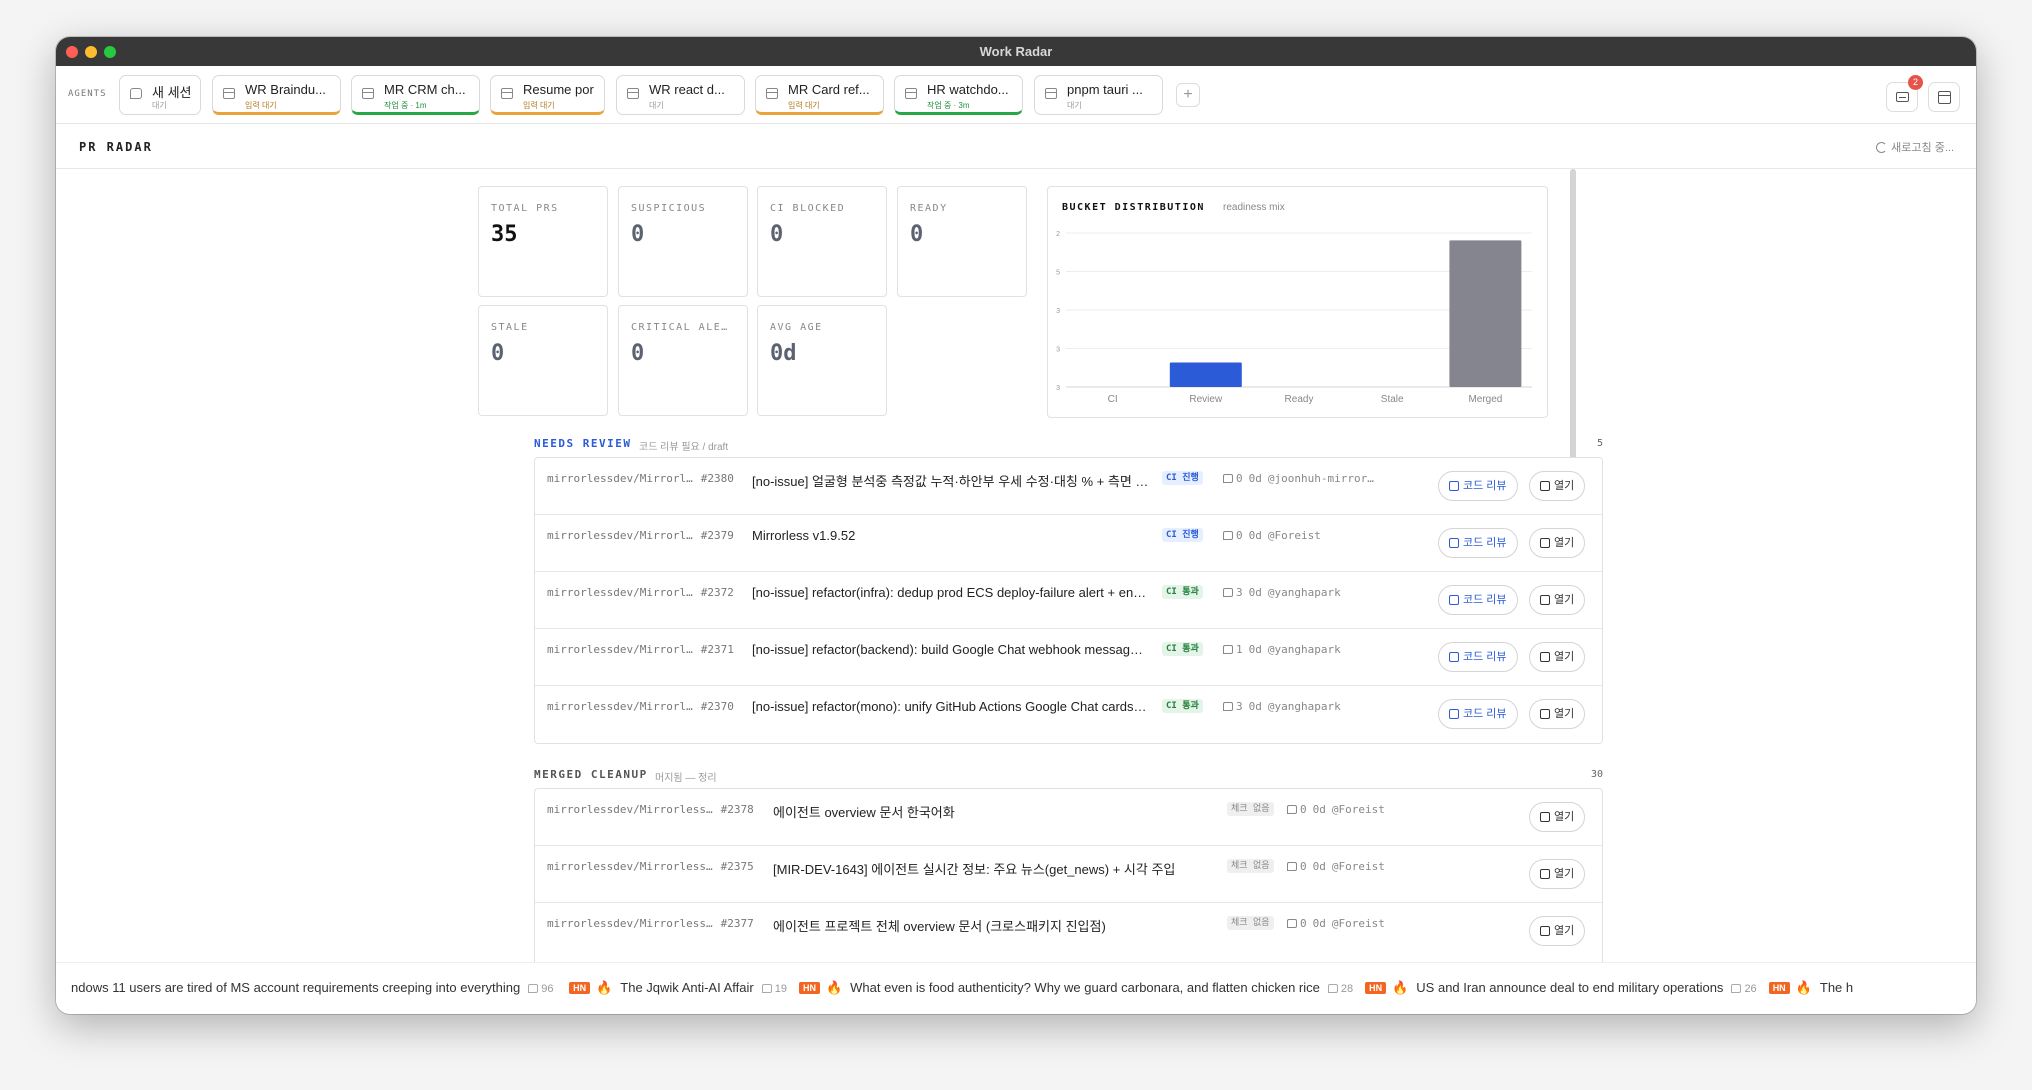  What do you see at coordinates (684, 447) in the screenshot?
I see `needs-review-subtitle: 코드 리뷰 필요 / draft` at bounding box center [684, 447].